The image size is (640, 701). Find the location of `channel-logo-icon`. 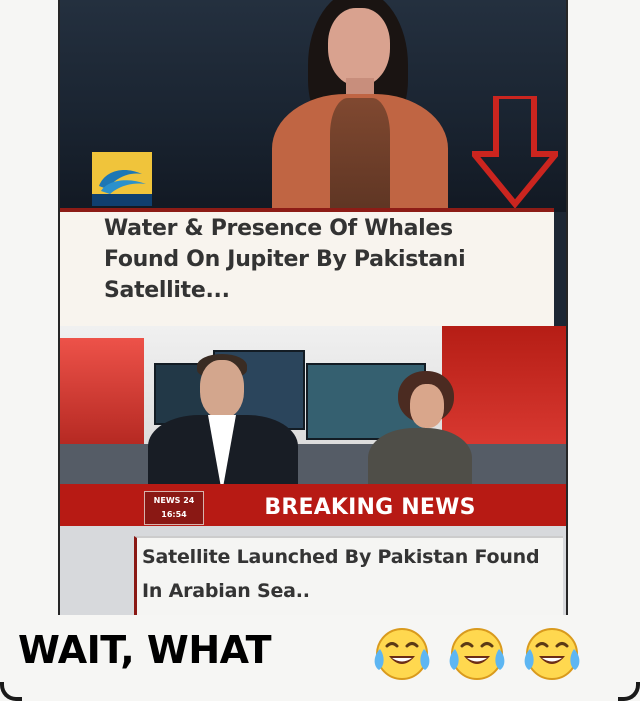

channel-logo-icon is located at coordinates (122, 179).